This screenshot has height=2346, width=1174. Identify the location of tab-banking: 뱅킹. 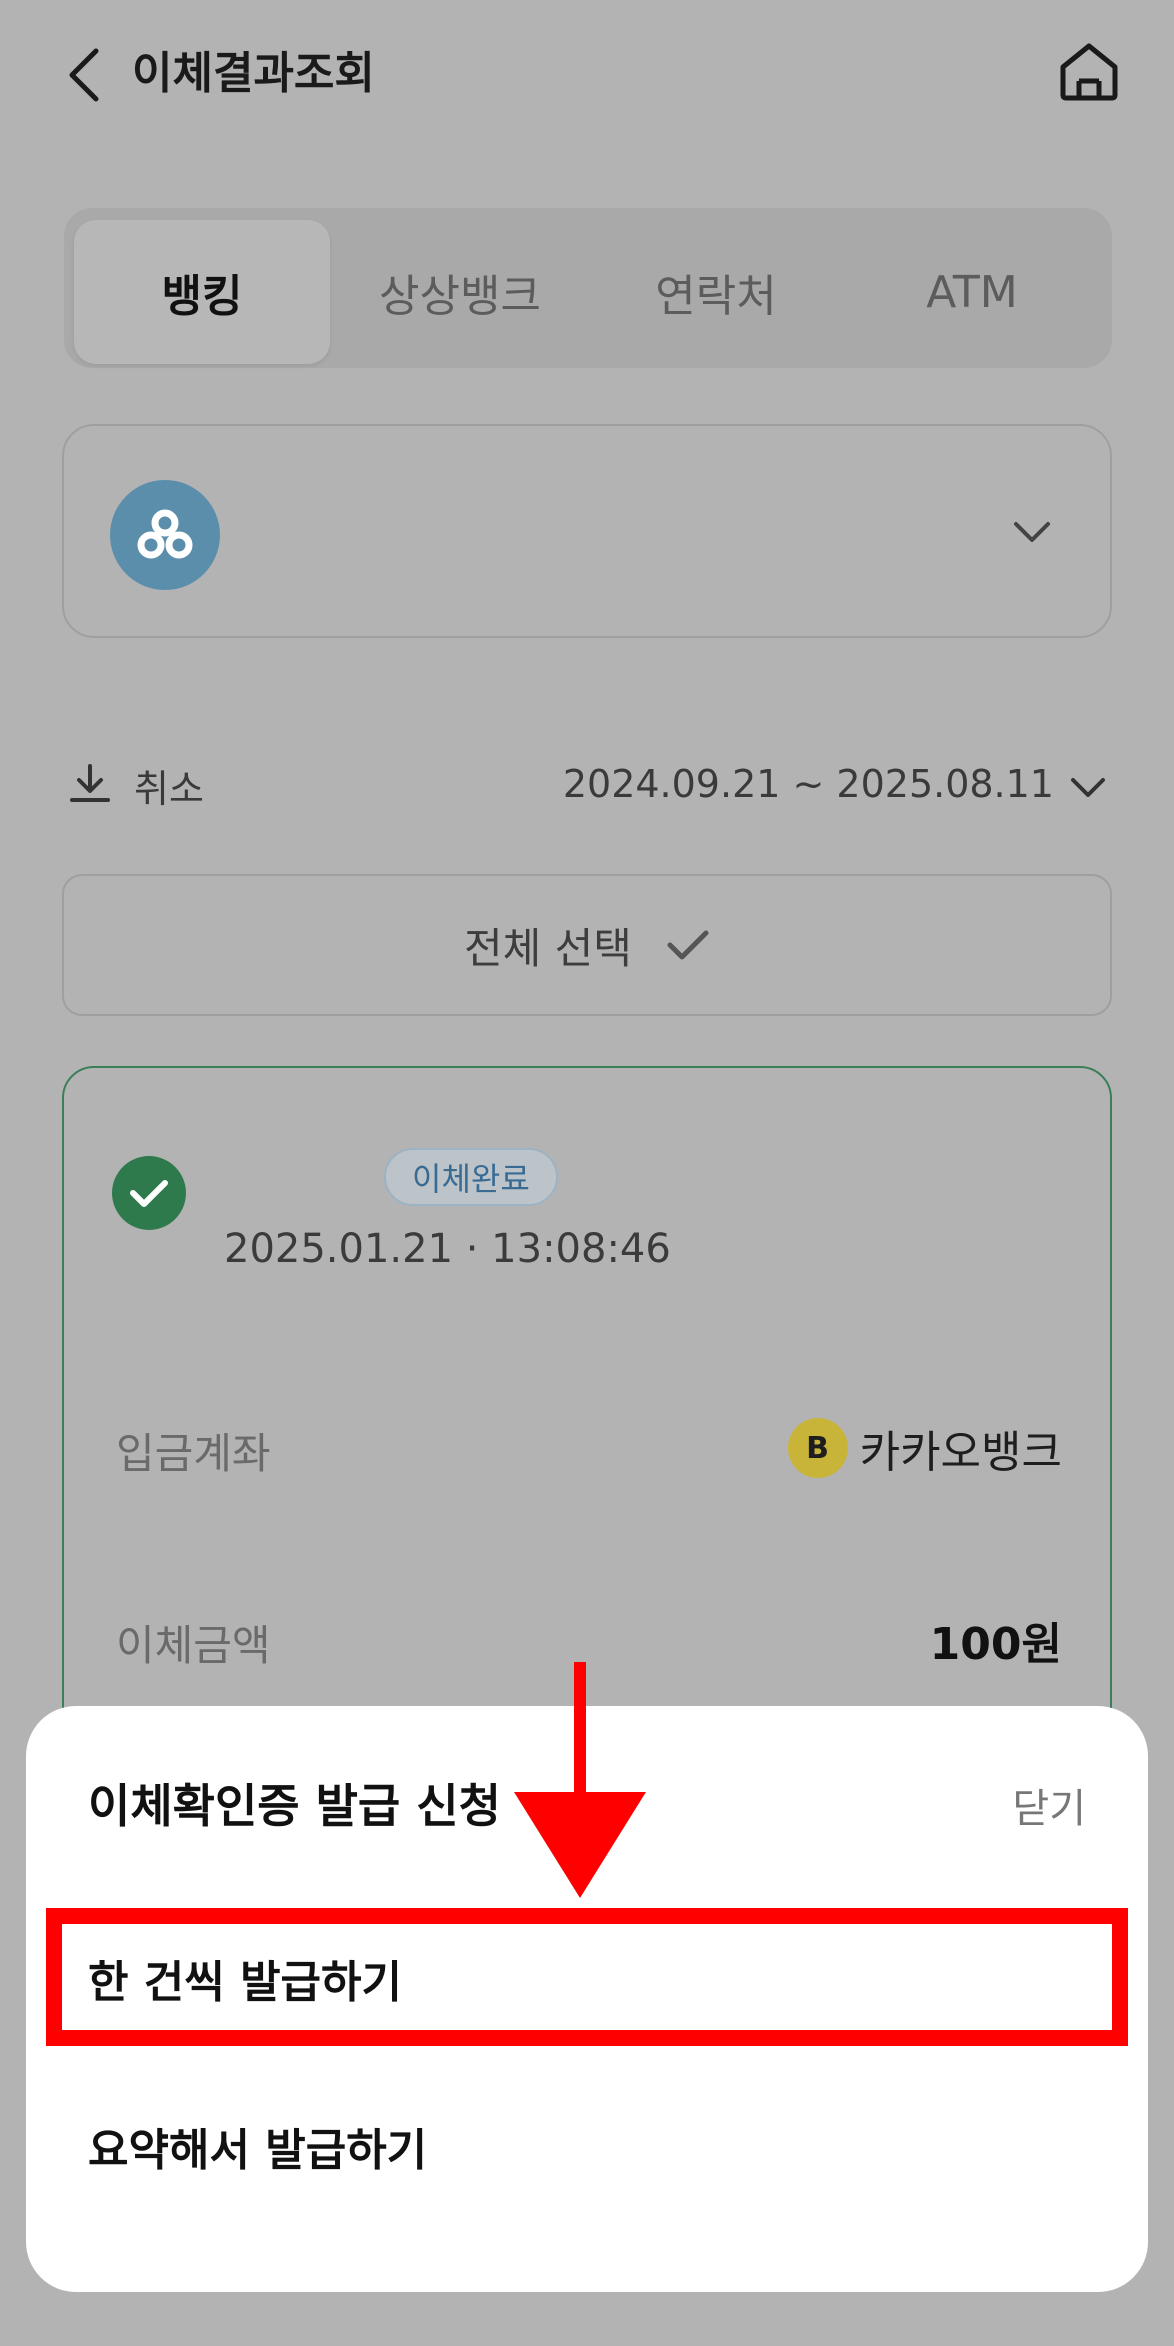
(202, 292).